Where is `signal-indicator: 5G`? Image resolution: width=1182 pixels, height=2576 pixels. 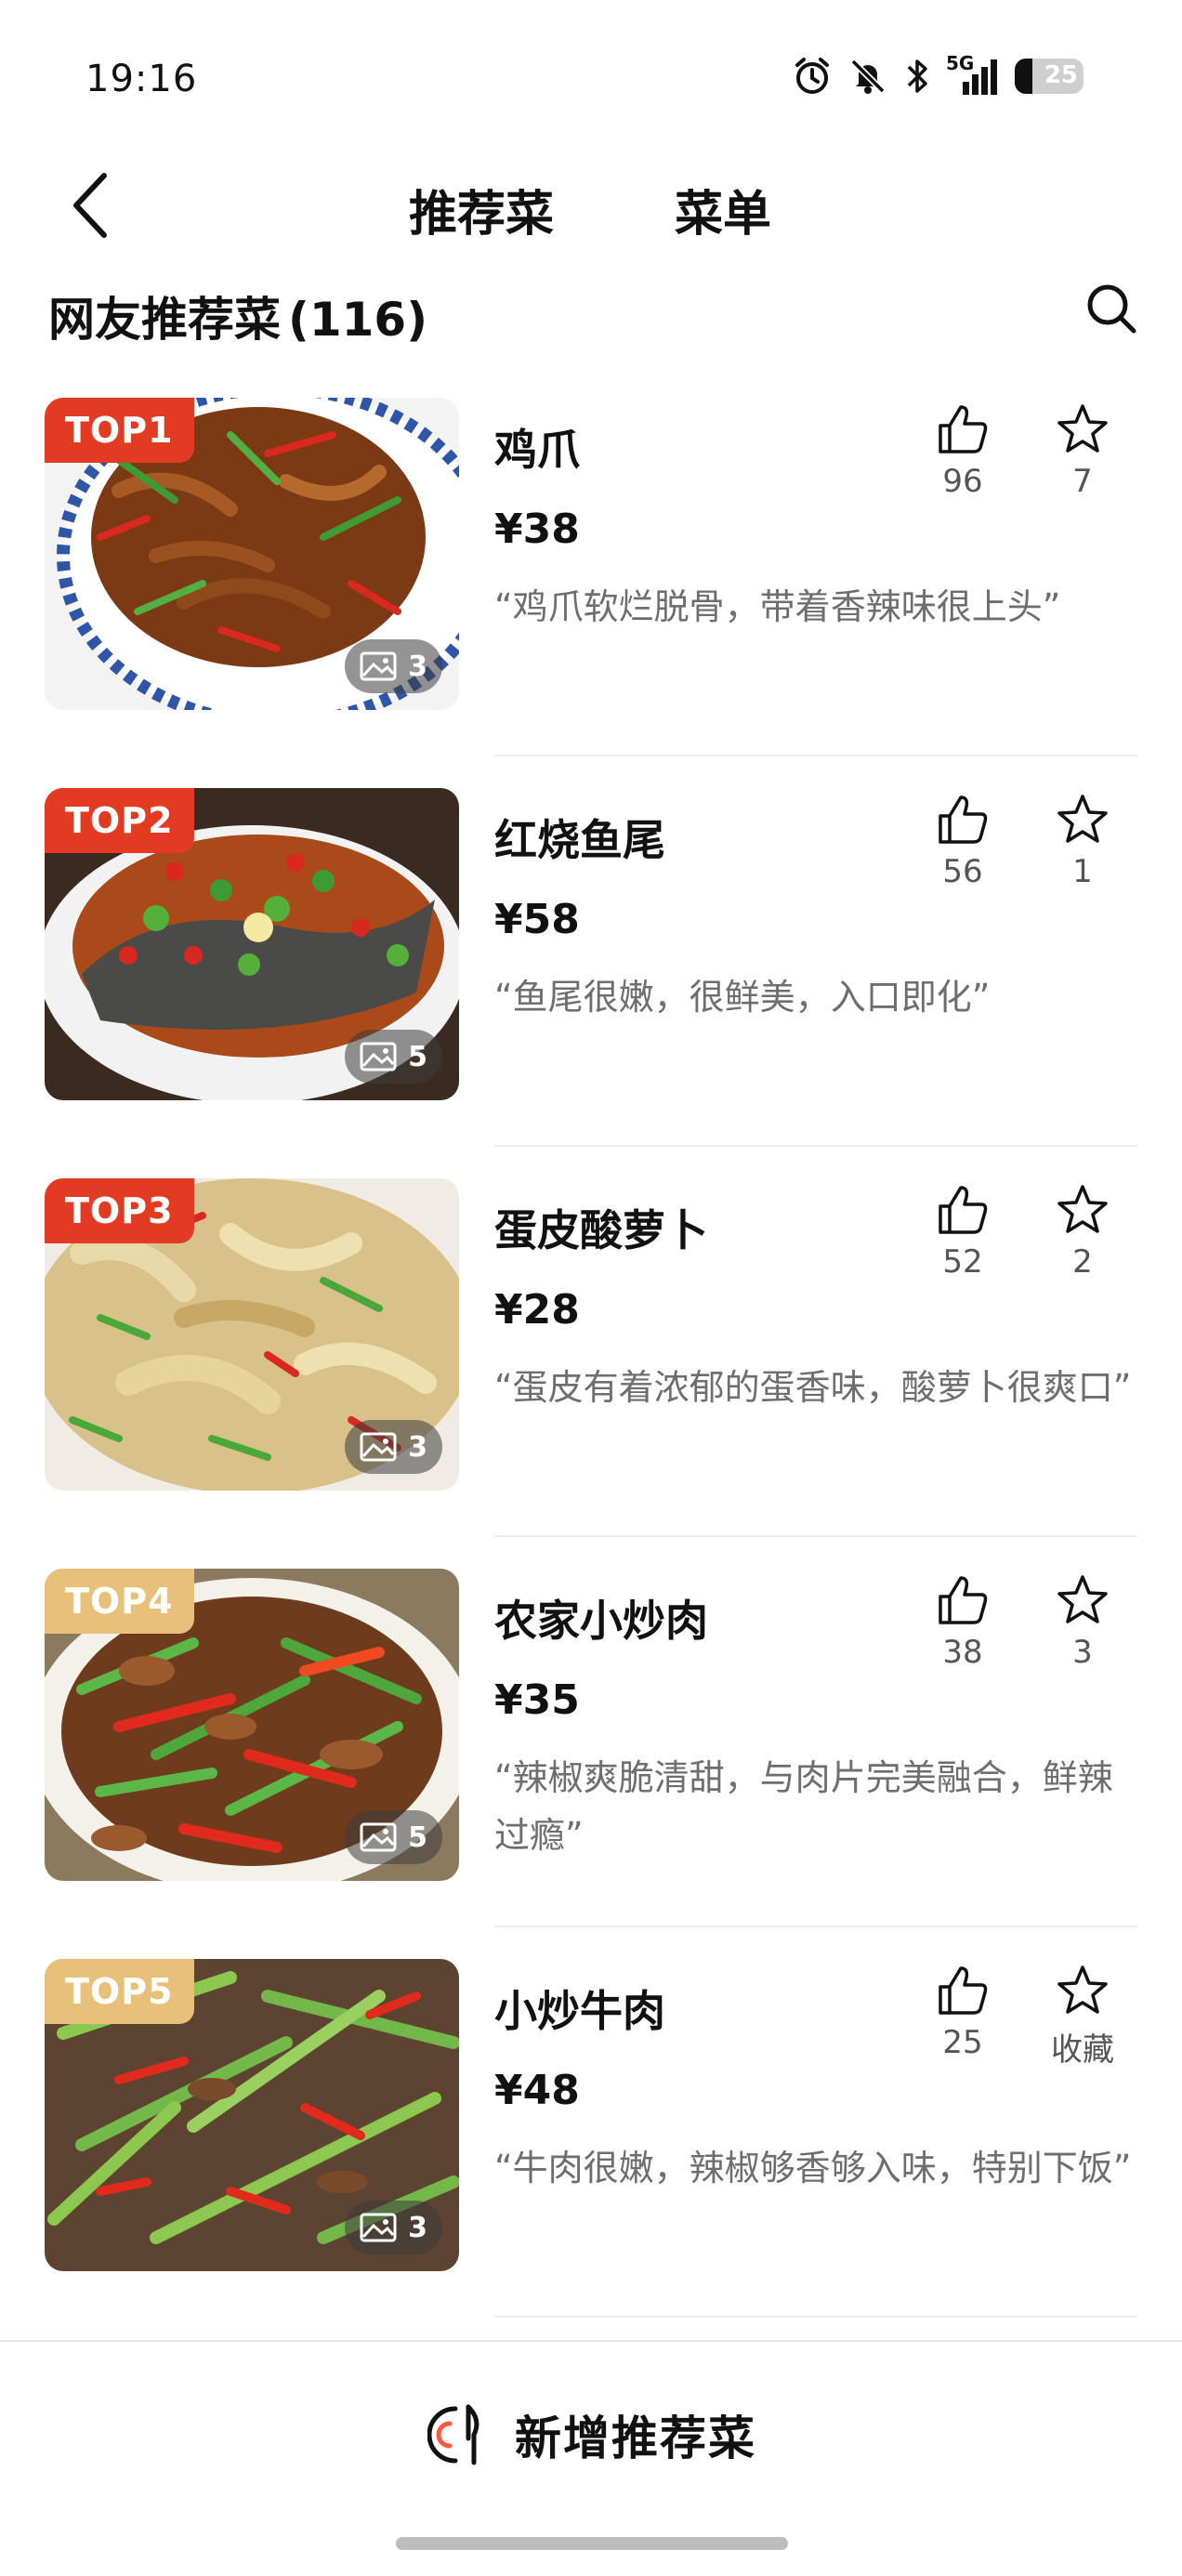
signal-indicator: 5G is located at coordinates (973, 74).